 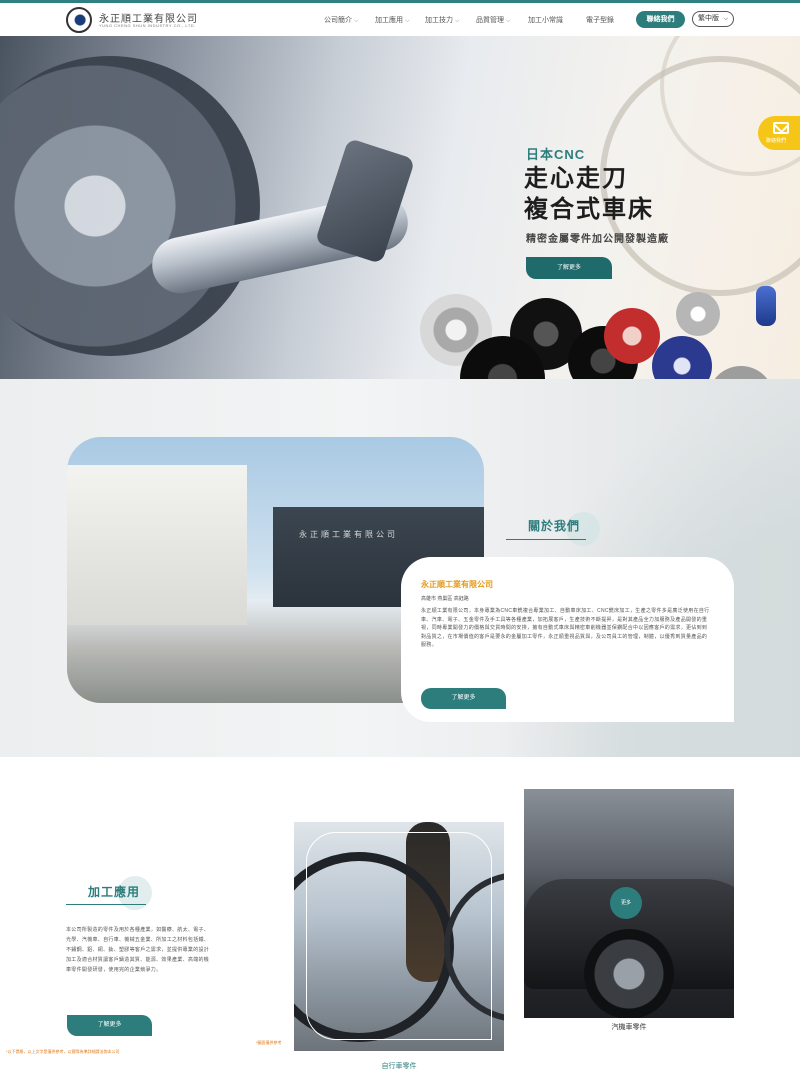 I want to click on nav-item-about: 公司簡介 ⌵, so click(x=341, y=20).